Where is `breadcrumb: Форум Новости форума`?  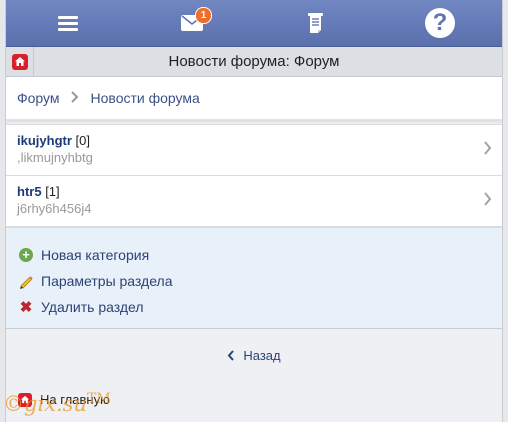 breadcrumb: Форум Новости форума is located at coordinates (254, 98).